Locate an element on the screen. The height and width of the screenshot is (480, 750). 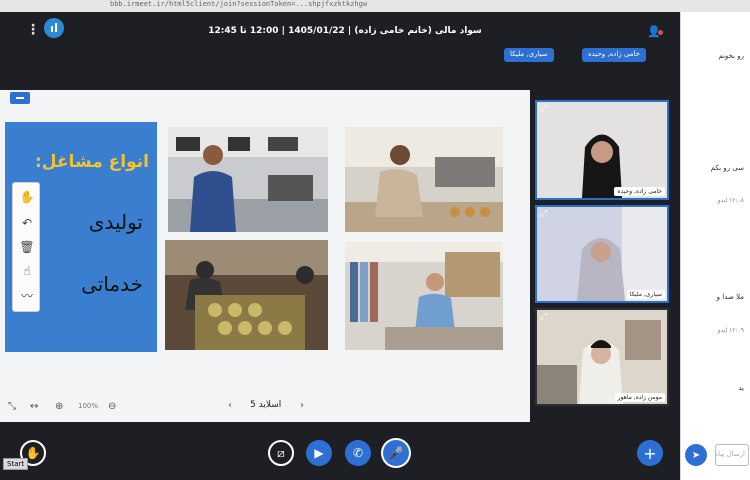
undo-icon: ↶ is located at coordinates (27, 223).